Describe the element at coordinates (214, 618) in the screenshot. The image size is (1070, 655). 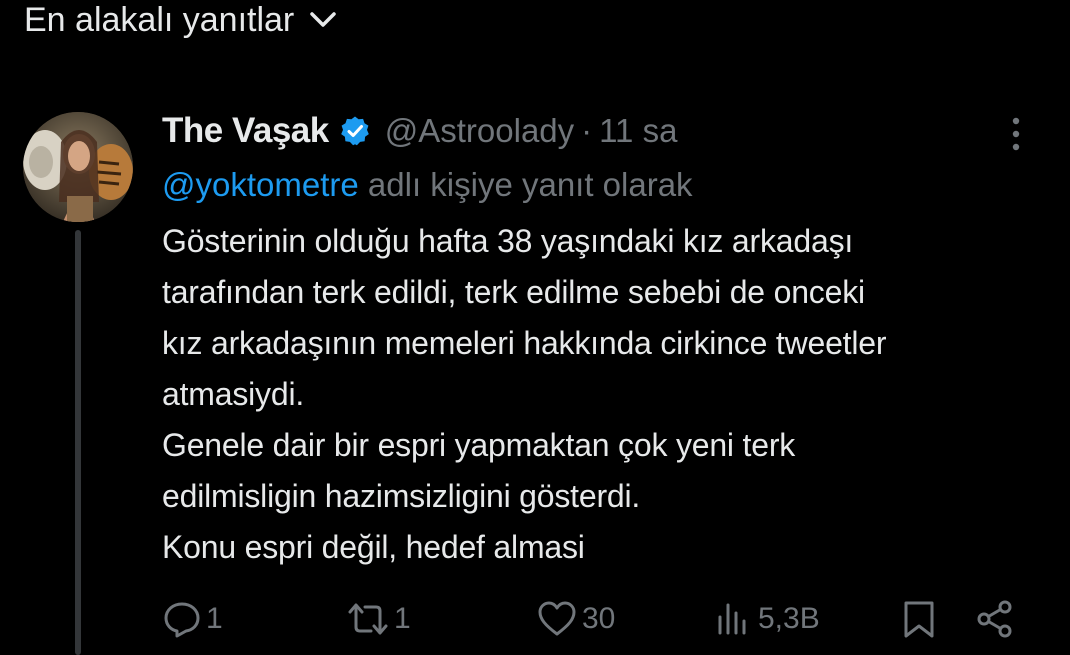
I see `reply-count: 1` at that location.